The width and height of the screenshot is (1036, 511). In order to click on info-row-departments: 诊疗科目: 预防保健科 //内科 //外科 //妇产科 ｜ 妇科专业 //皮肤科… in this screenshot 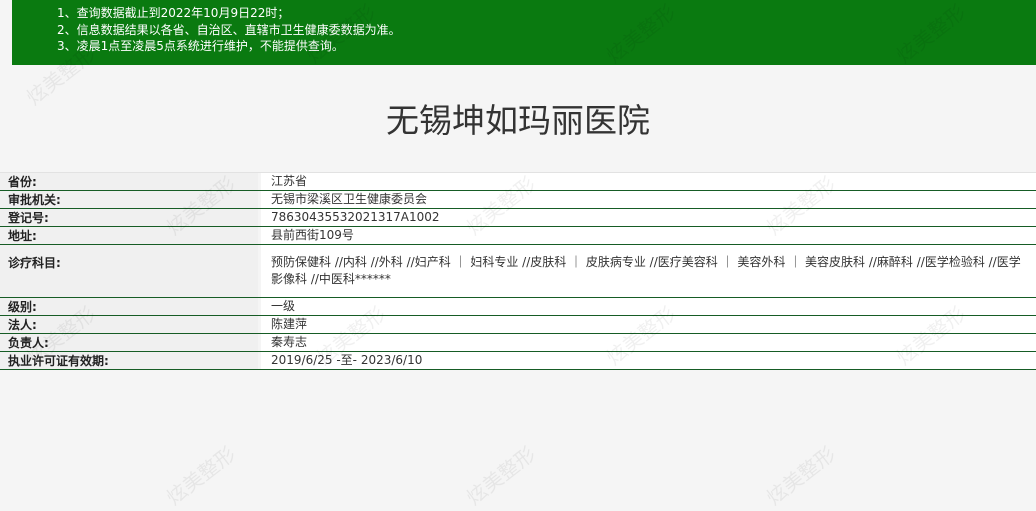, I will do `click(518, 271)`.